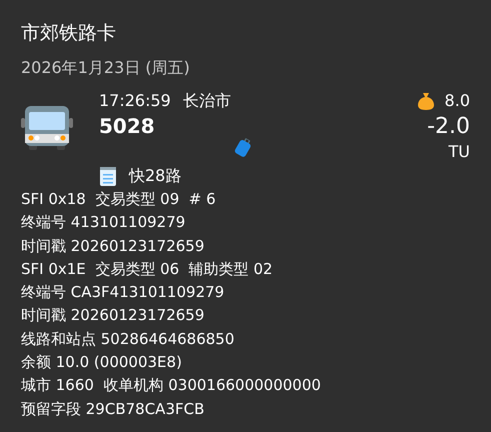 This screenshot has width=491, height=432. Describe the element at coordinates (127, 126) in the screenshot. I see `vehicle-number: 5028` at that location.